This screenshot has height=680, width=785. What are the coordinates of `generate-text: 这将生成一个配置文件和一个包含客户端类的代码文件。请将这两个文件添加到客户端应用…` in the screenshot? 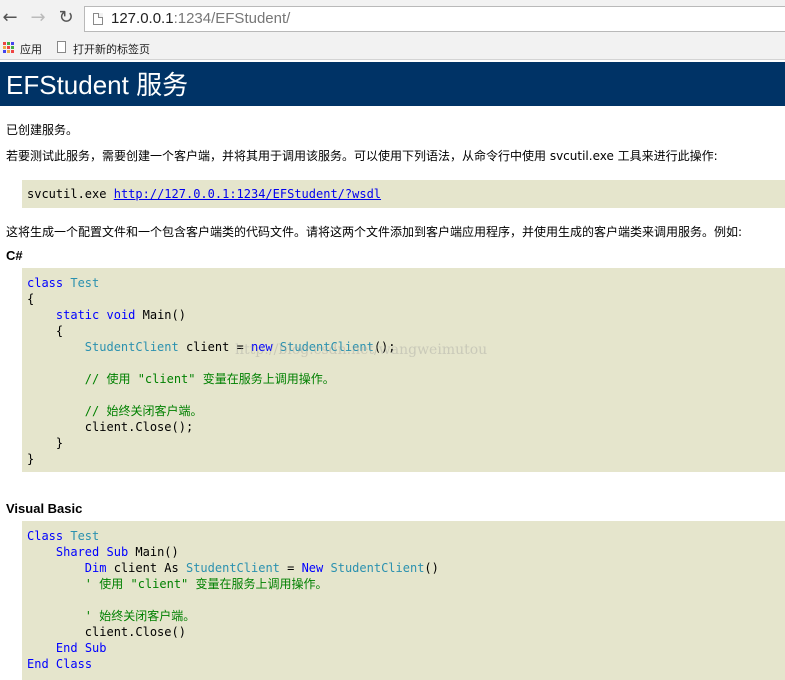 It's located at (374, 232).